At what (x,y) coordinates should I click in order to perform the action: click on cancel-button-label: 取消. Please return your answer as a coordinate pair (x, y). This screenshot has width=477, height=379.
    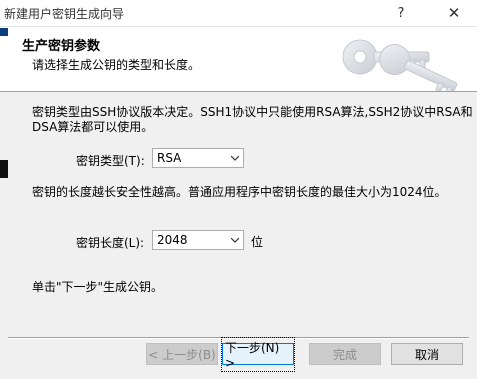
    Looking at the image, I should click on (426, 354).